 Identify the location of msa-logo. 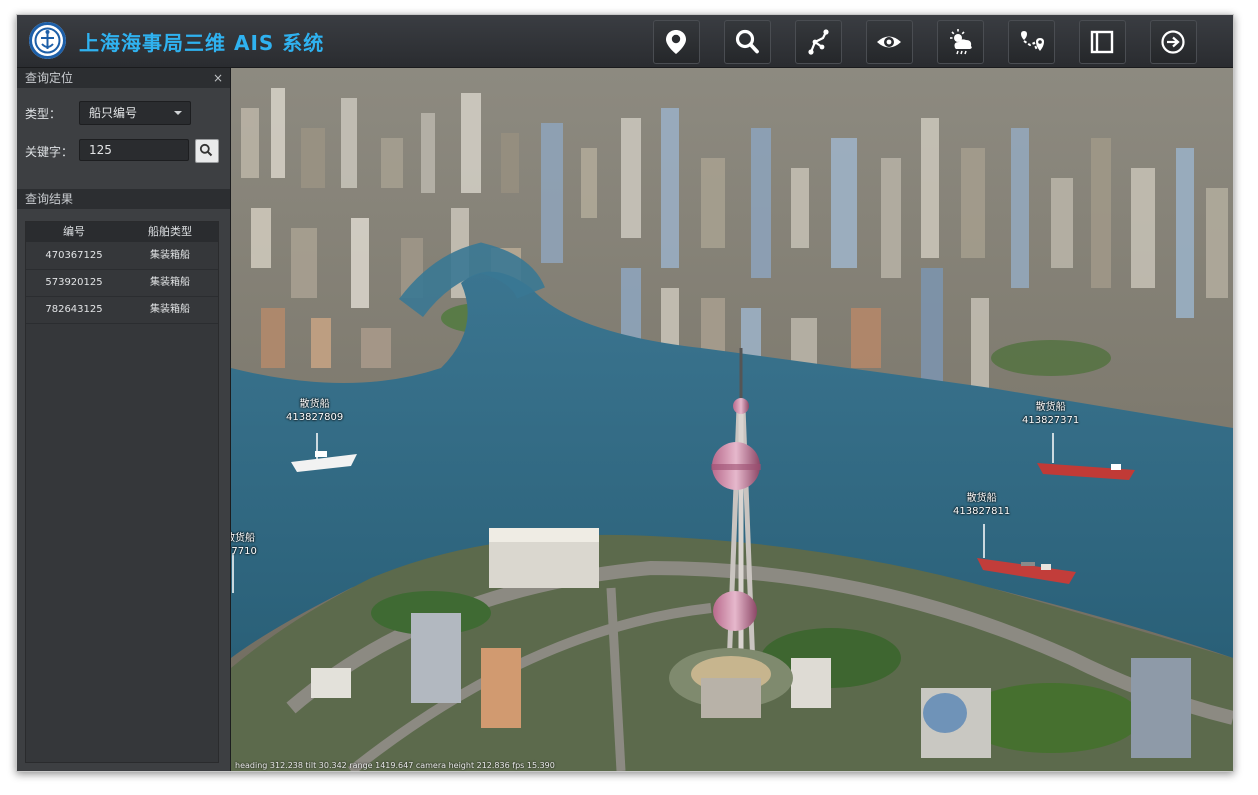
(47, 40).